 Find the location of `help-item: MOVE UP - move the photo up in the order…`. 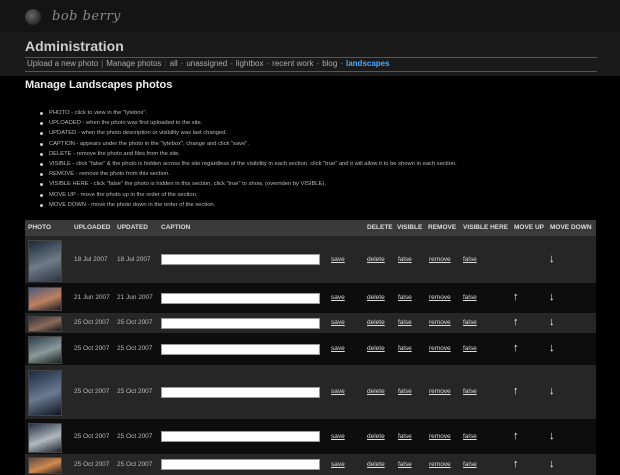

help-item: MOVE UP - move the photo up in the order… is located at coordinates (248, 195).